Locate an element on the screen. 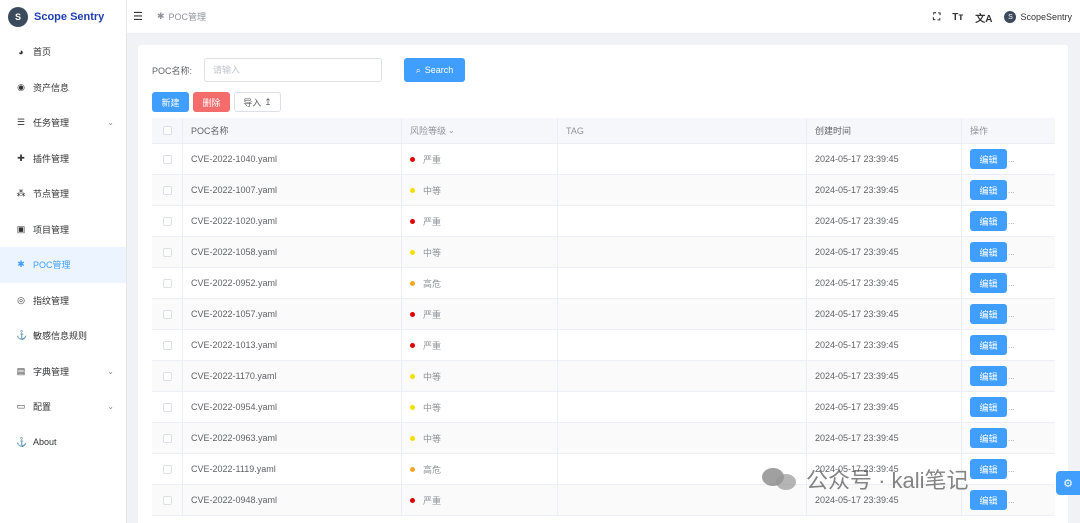 The height and width of the screenshot is (523, 1080). import-button: 导入 ↥ is located at coordinates (257, 102).